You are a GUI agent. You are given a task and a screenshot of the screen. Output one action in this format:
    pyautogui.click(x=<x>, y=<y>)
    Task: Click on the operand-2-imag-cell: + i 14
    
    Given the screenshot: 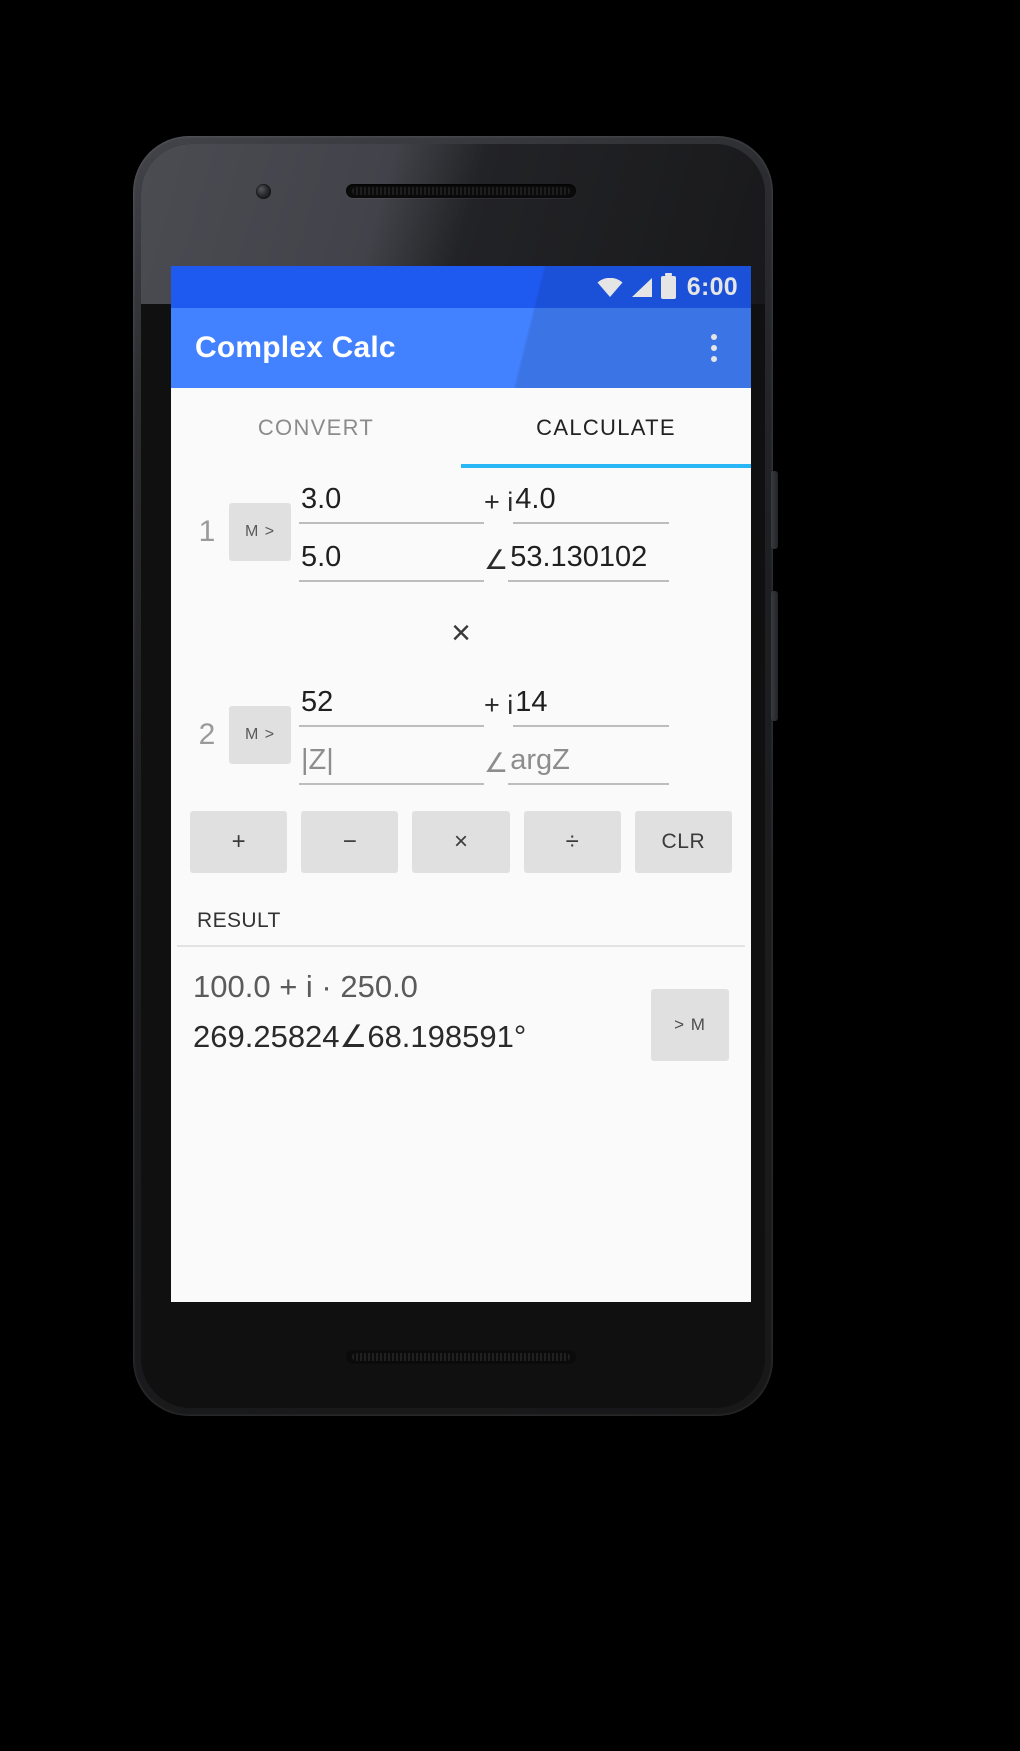 What is the action you would take?
    pyautogui.click(x=576, y=706)
    